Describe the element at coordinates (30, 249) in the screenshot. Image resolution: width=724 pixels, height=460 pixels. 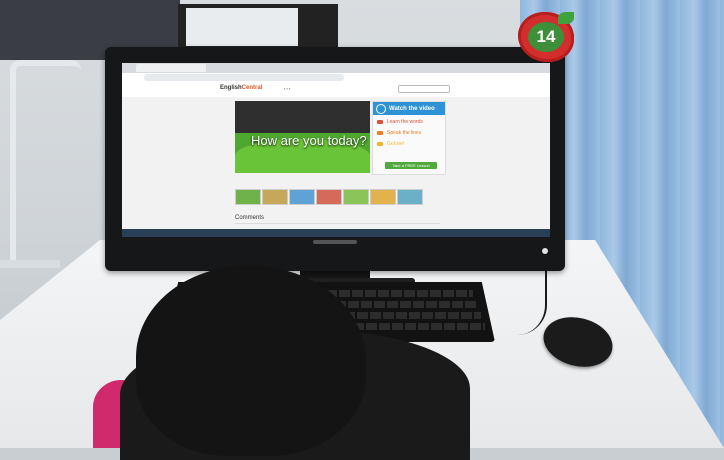
I see `chair-base` at that location.